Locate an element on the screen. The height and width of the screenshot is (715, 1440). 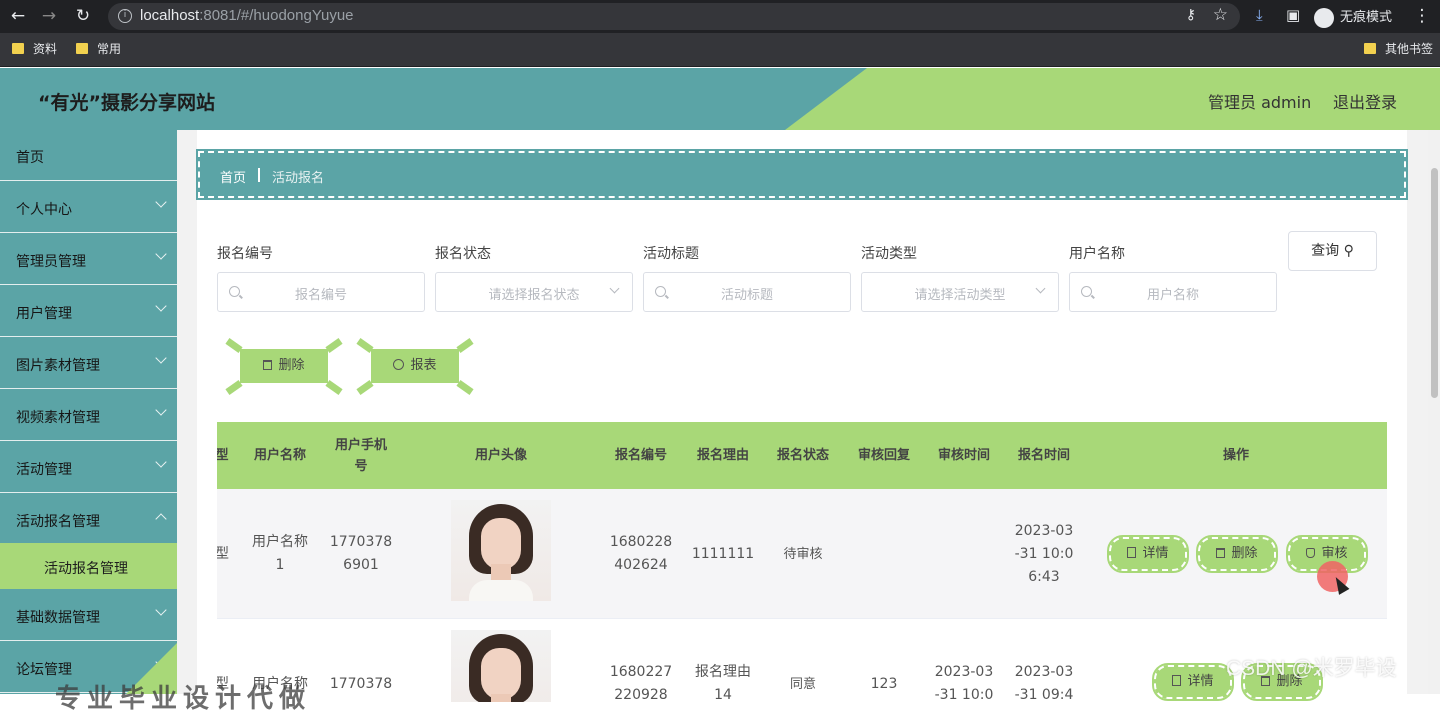
filter-input-code: 报名编号 is located at coordinates (321, 292).